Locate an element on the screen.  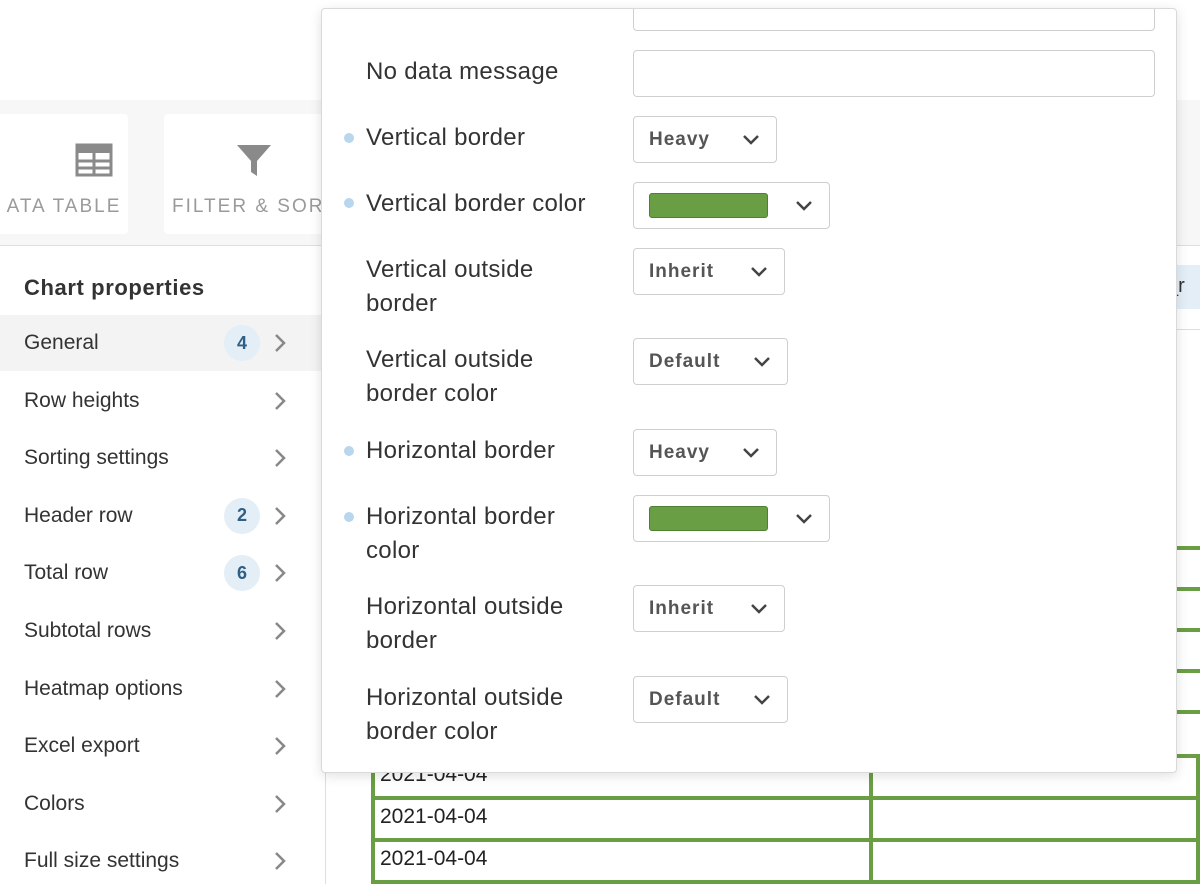
sidebar-item: Full size settings is located at coordinates (161, 858).